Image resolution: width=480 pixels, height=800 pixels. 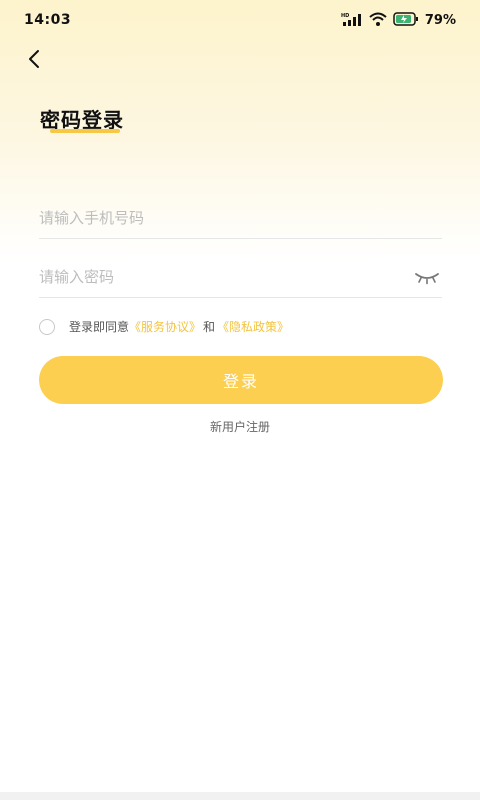 I want to click on status-time: 14:03, so click(x=48, y=20).